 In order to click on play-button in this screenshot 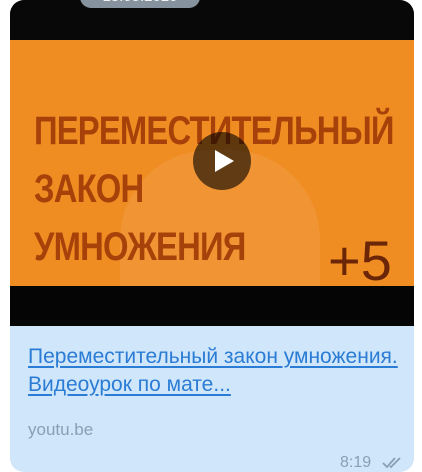, I will do `click(222, 161)`.